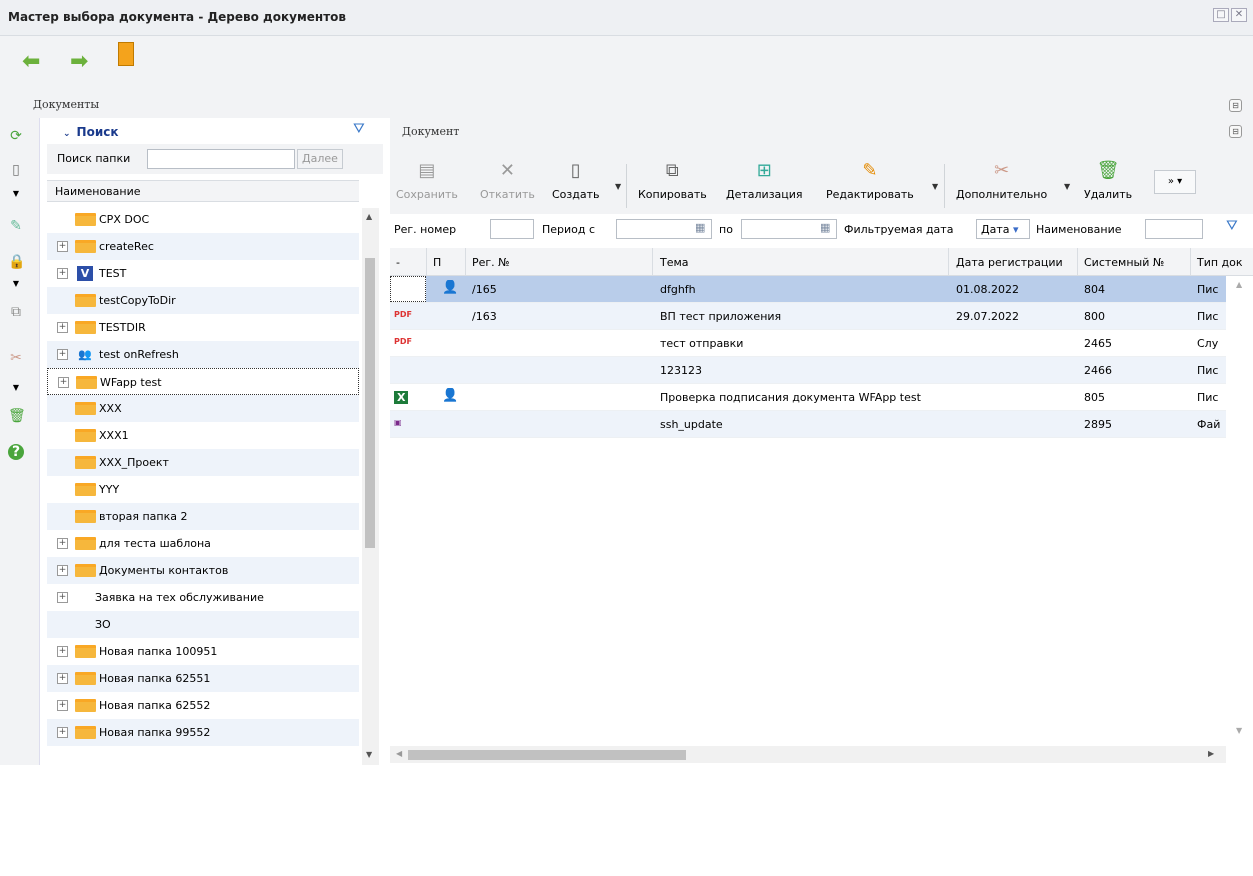  What do you see at coordinates (1174, 229) in the screenshot?
I see `name-input` at bounding box center [1174, 229].